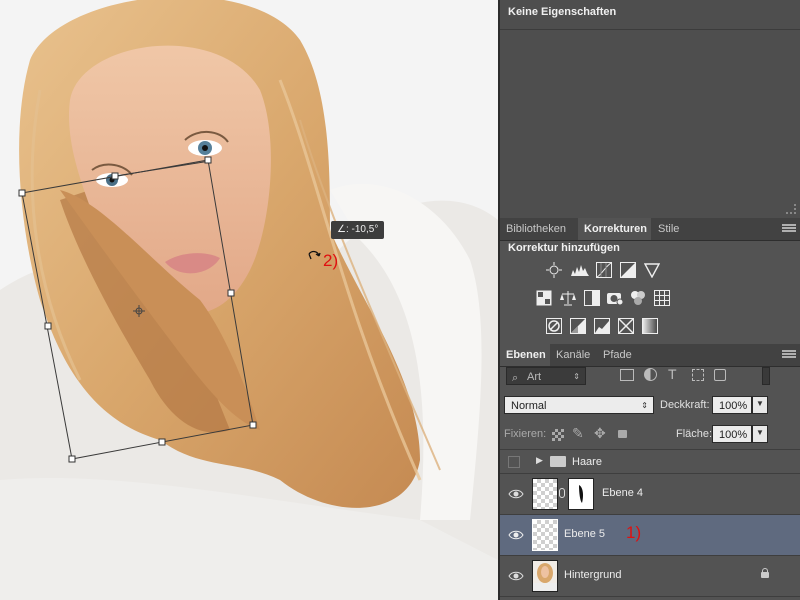 The height and width of the screenshot is (600, 800). Describe the element at coordinates (515, 378) in the screenshot. I see `search-icon: ⌕` at that location.